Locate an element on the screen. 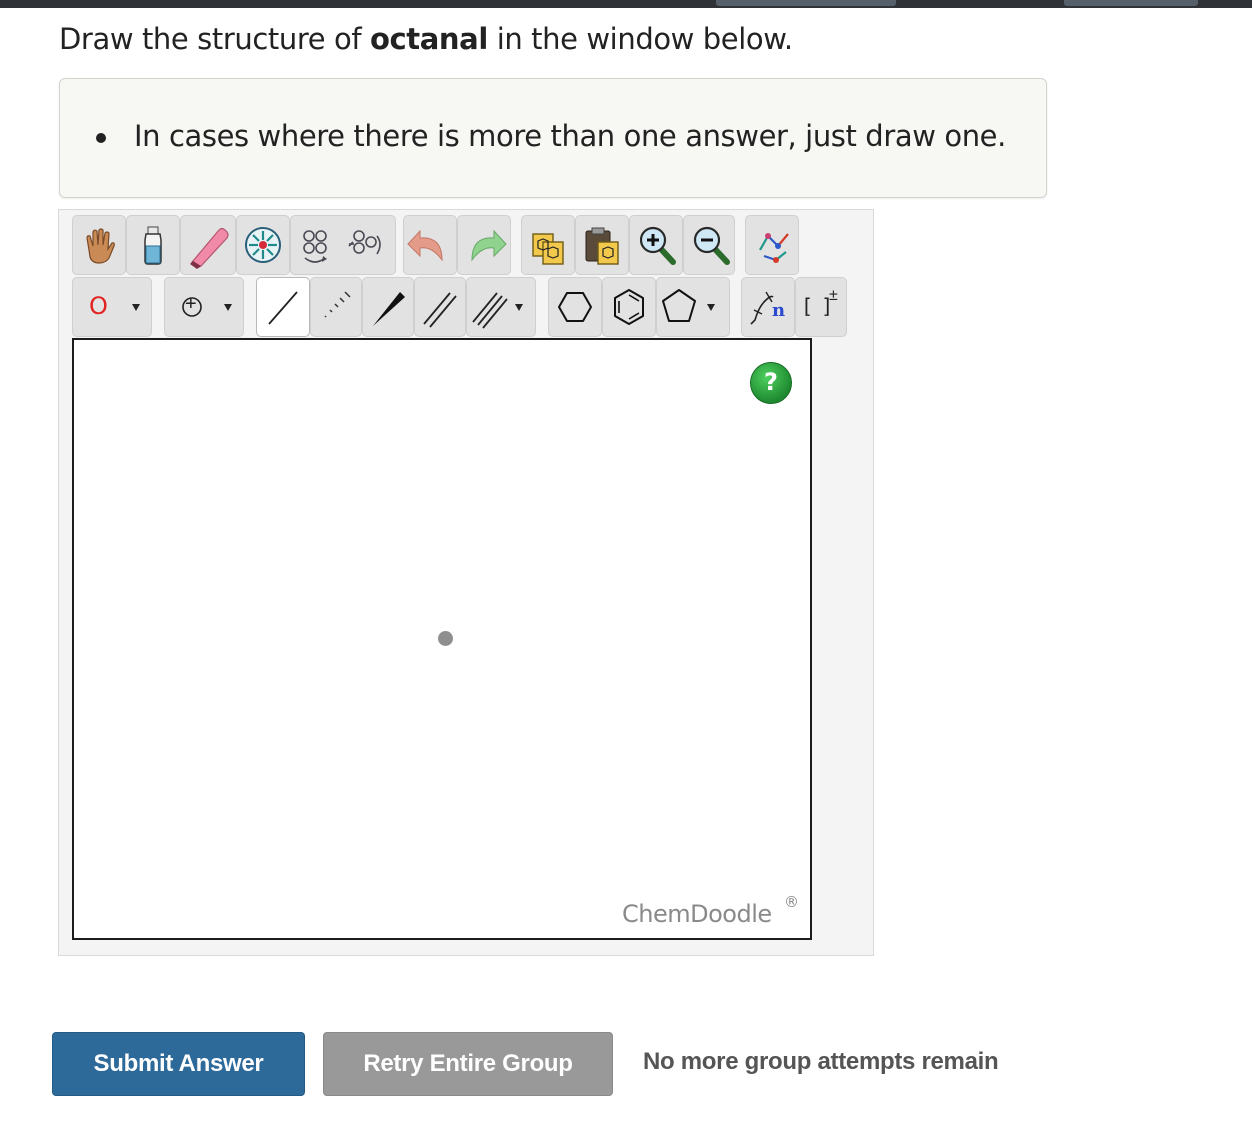 Image resolution: width=1252 pixels, height=1142 pixels. wedge-bond-icon is located at coordinates (389, 309).